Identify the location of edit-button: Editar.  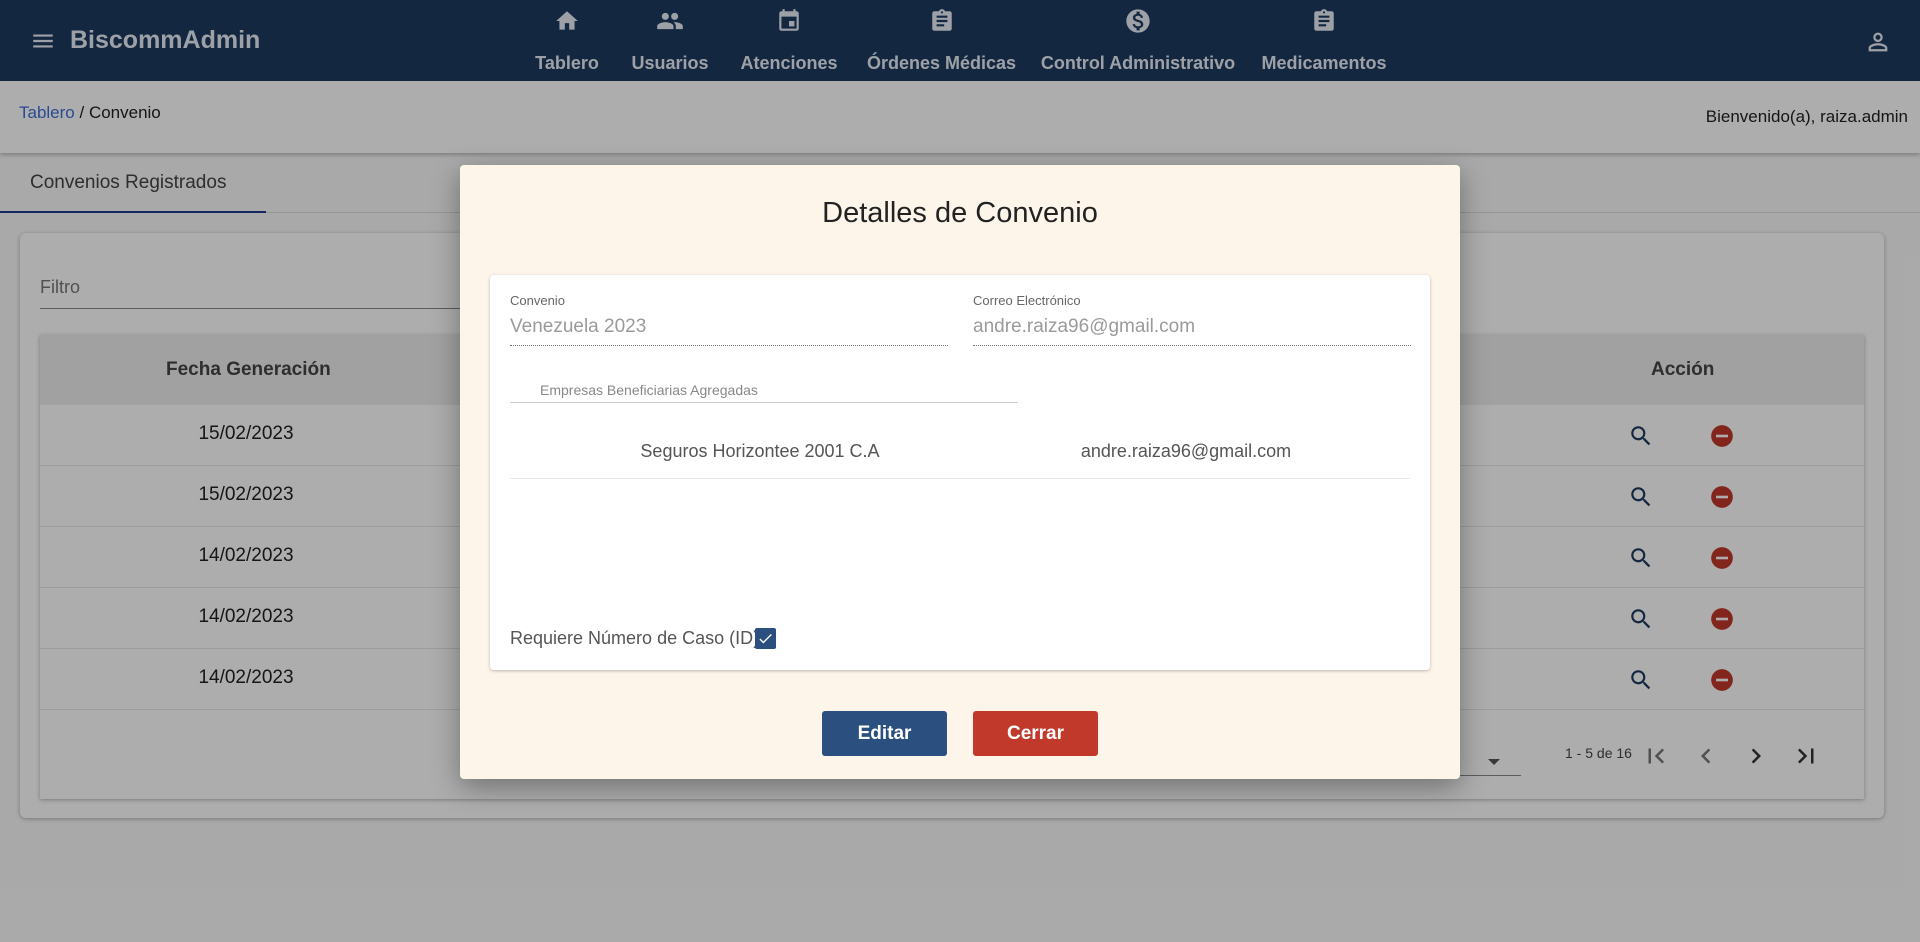
(884, 733).